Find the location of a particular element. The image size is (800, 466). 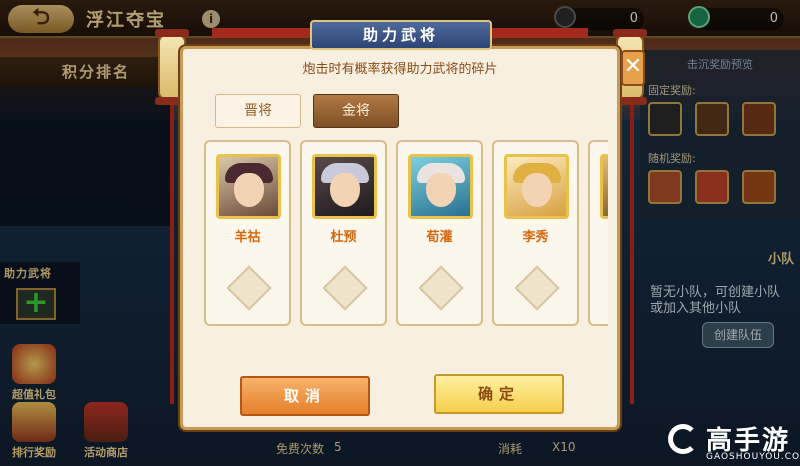

banner-ribbon-right is located at coordinates (538, 33).